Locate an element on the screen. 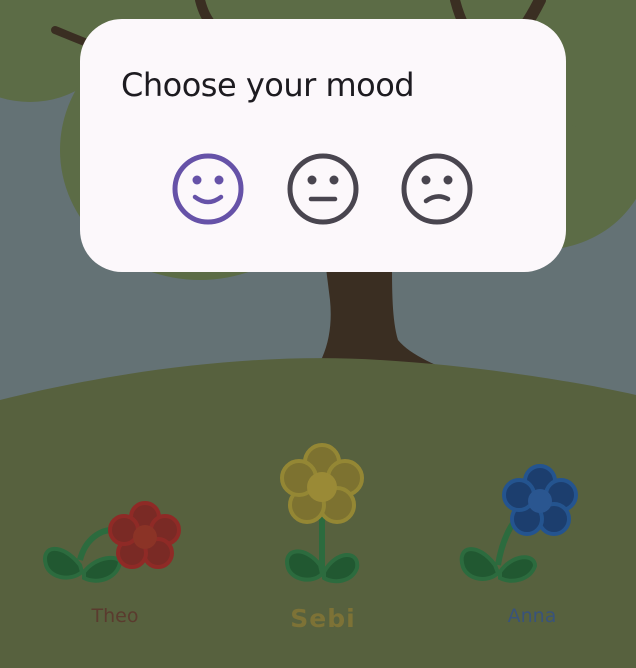  flower-name-sebi: Sebi is located at coordinates (323, 618).